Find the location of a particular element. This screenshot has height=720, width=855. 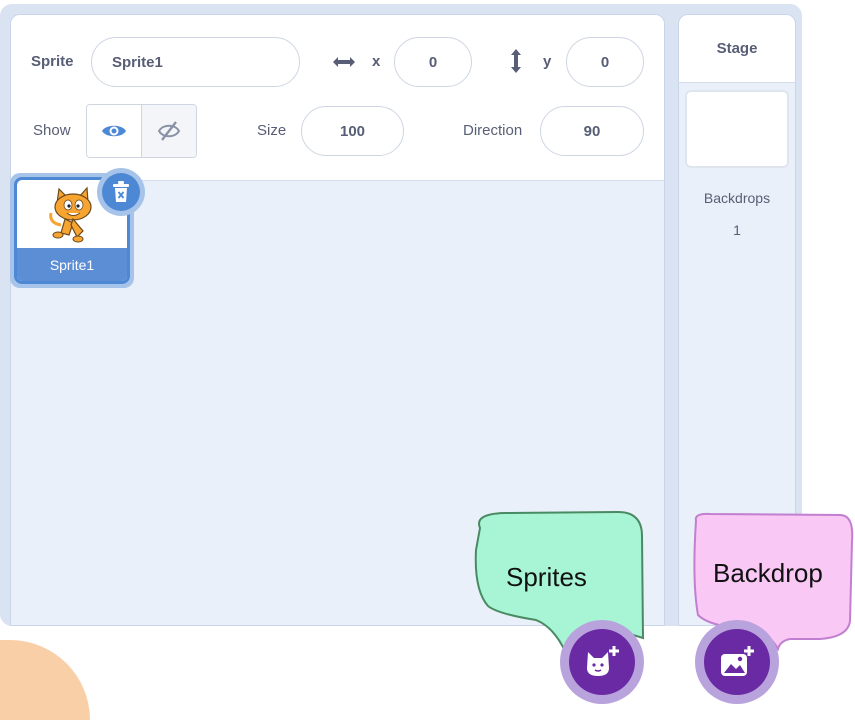

direction-input: 90 is located at coordinates (592, 131).